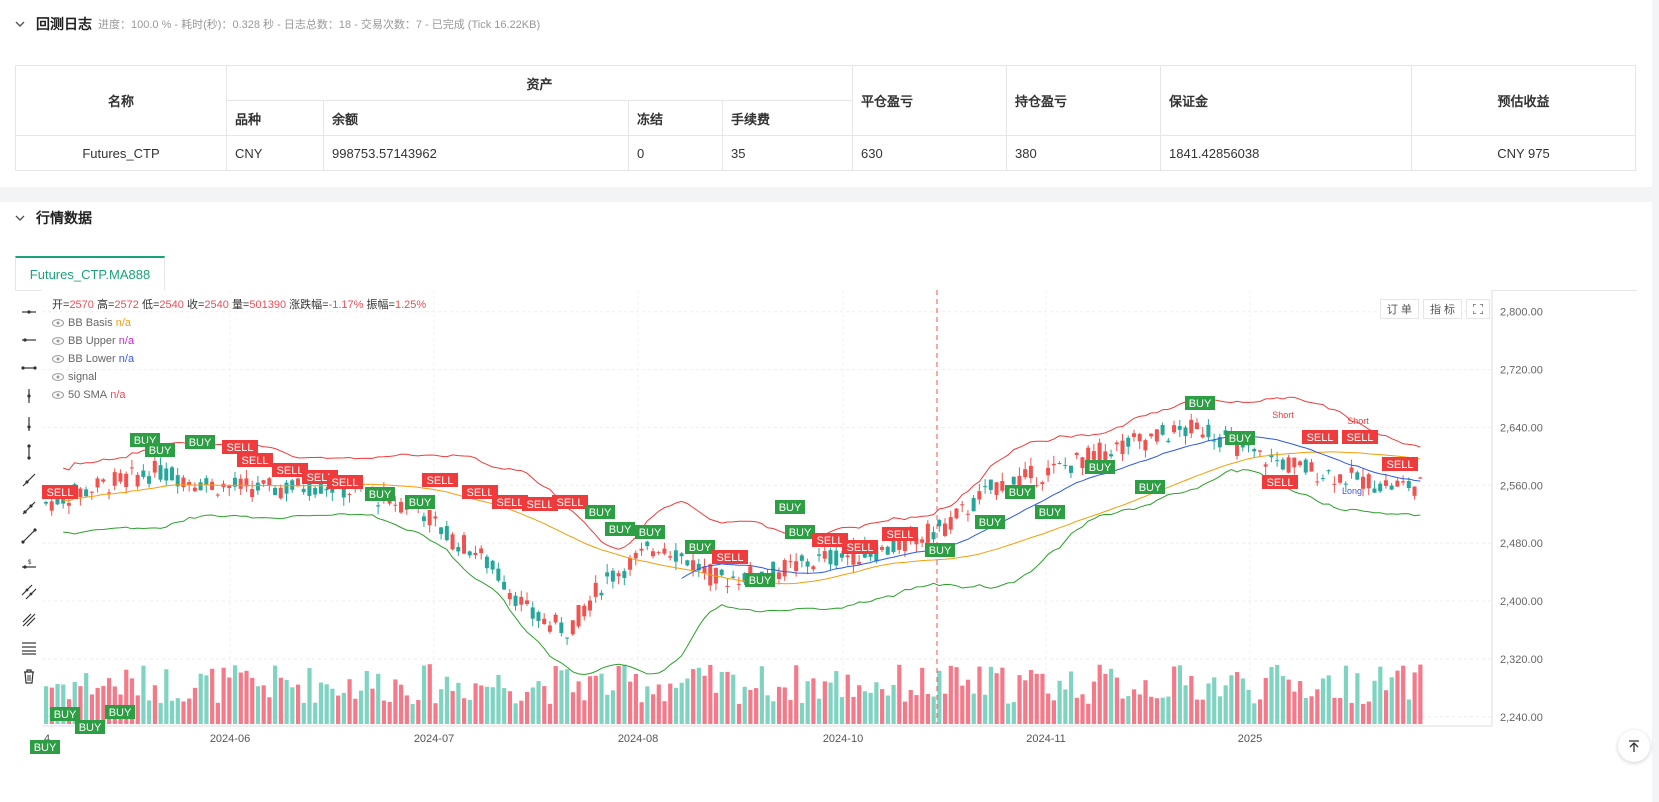 The image size is (1659, 802). Describe the element at coordinates (239, 323) in the screenshot. I see `indicator-bb-basis: BB Basis n/a` at that location.